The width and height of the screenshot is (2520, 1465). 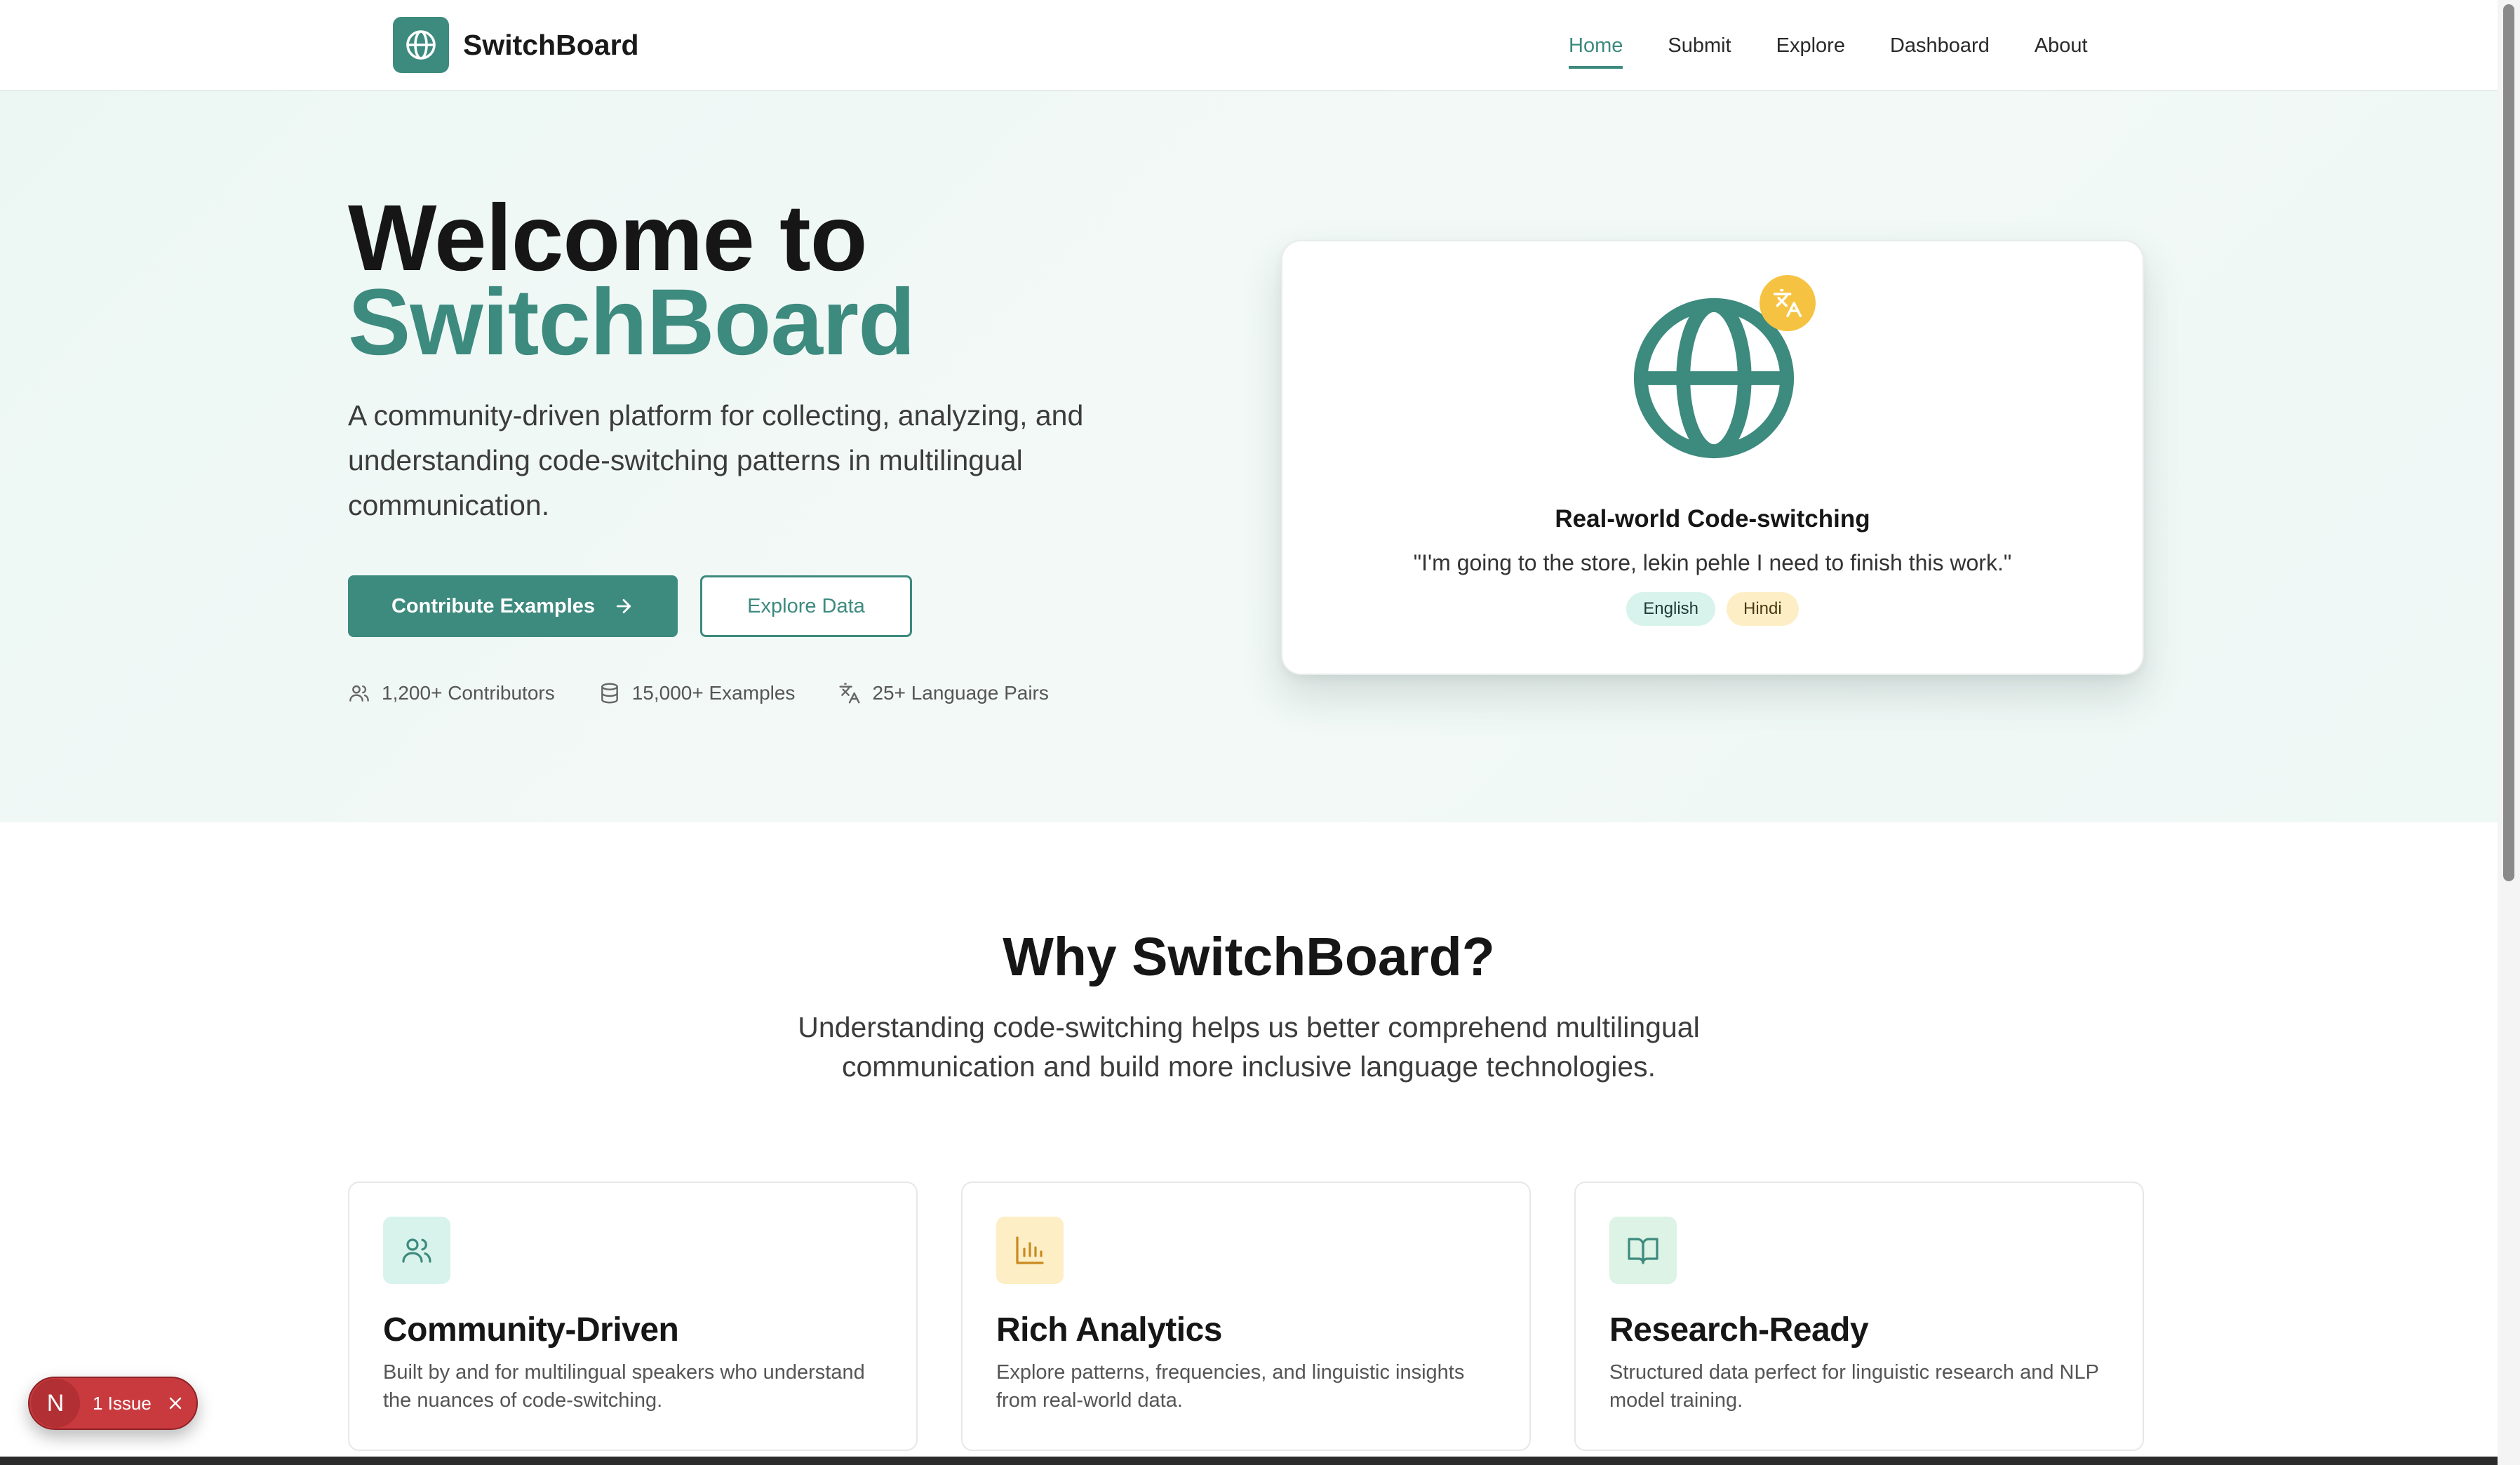 I want to click on nav-link-submit: Submit, so click(x=1699, y=46).